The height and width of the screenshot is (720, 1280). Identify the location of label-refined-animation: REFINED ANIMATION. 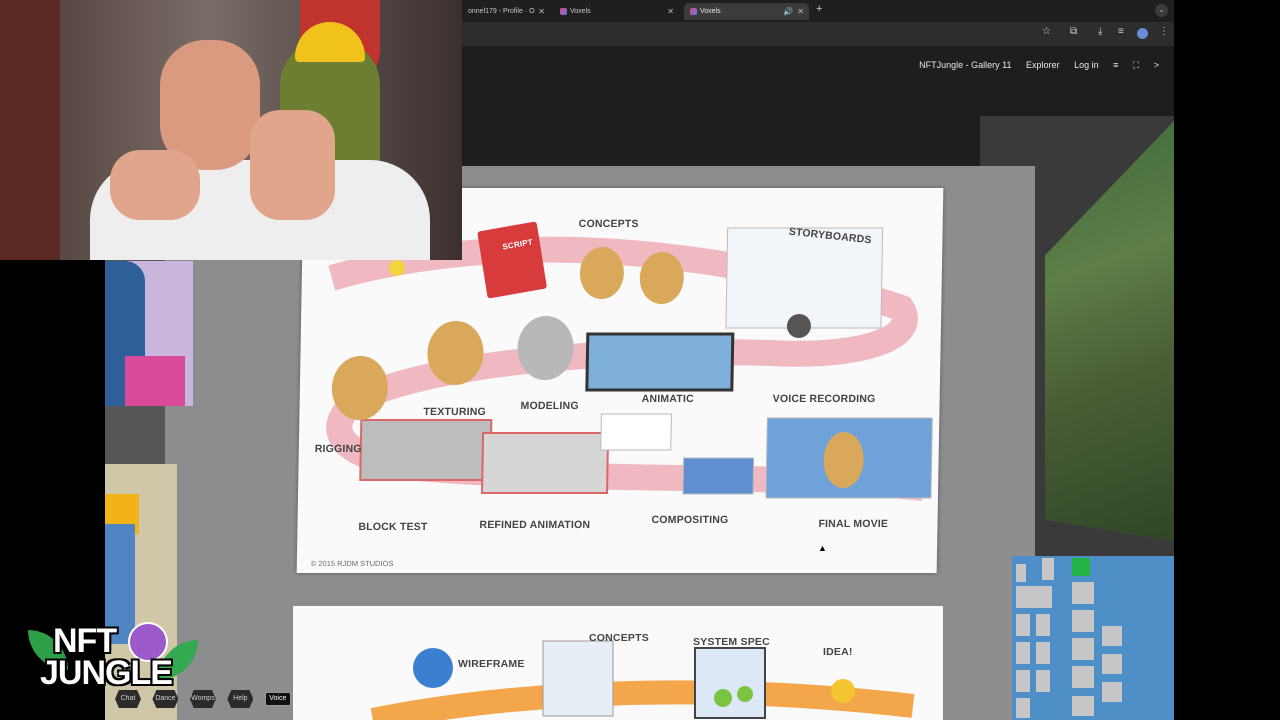
(535, 525).